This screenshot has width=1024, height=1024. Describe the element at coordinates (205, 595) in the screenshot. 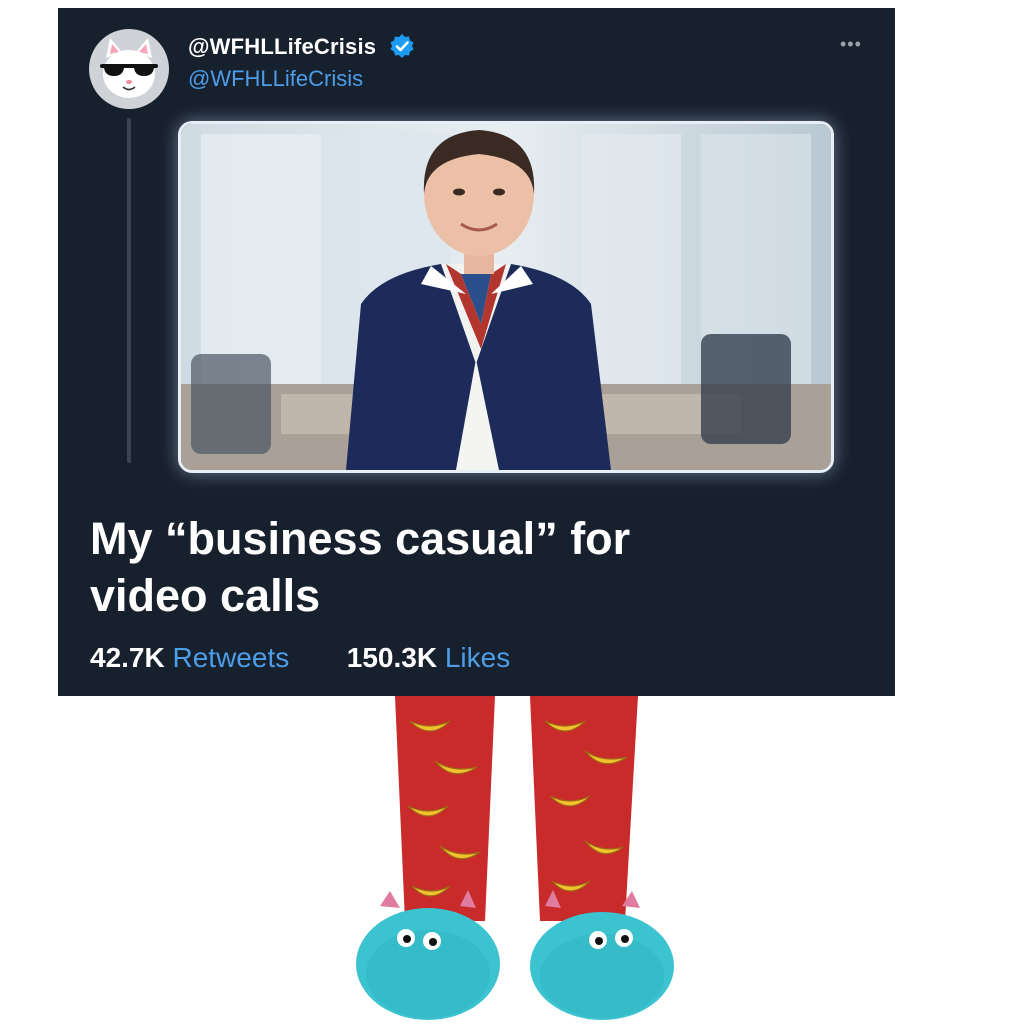

I see `tweet-text-line-2: video calls` at that location.